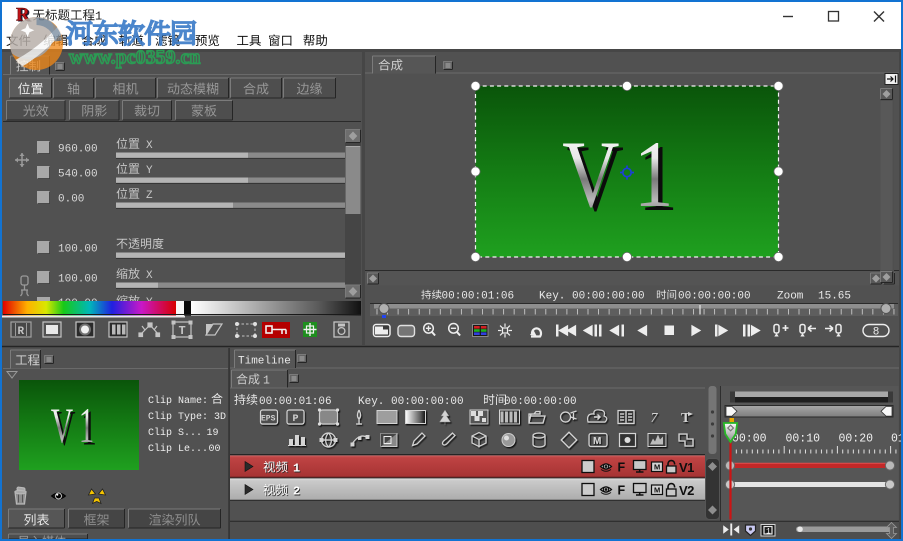 This screenshot has height=541, width=903. What do you see at coordinates (213, 433) in the screenshot?
I see `svg-text: 19` at bounding box center [213, 433].